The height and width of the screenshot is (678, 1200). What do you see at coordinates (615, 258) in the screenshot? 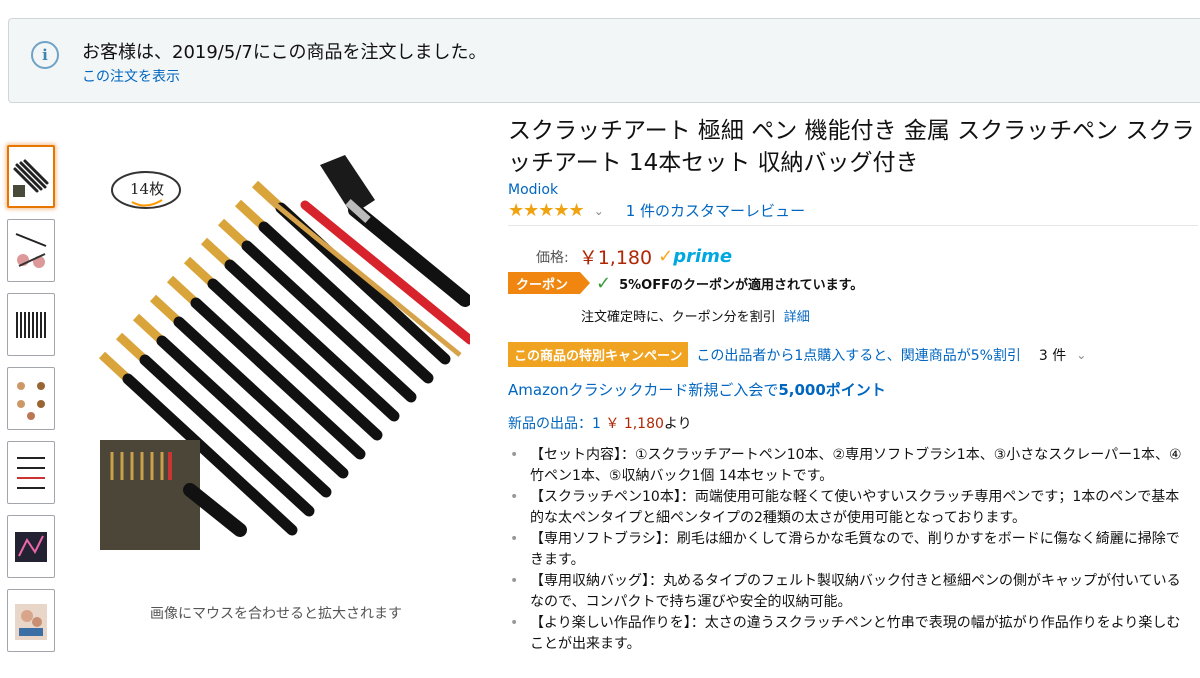
I see `price-value: ￥1,180` at bounding box center [615, 258].